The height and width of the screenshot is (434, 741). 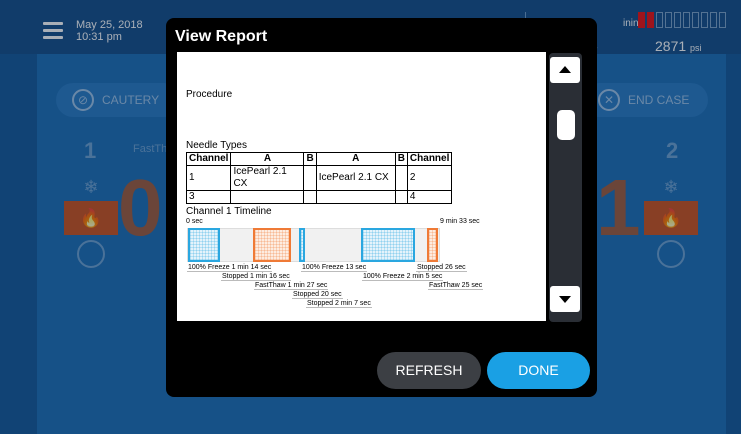 I want to click on needle-types-label: Needle Types, so click(x=216, y=145).